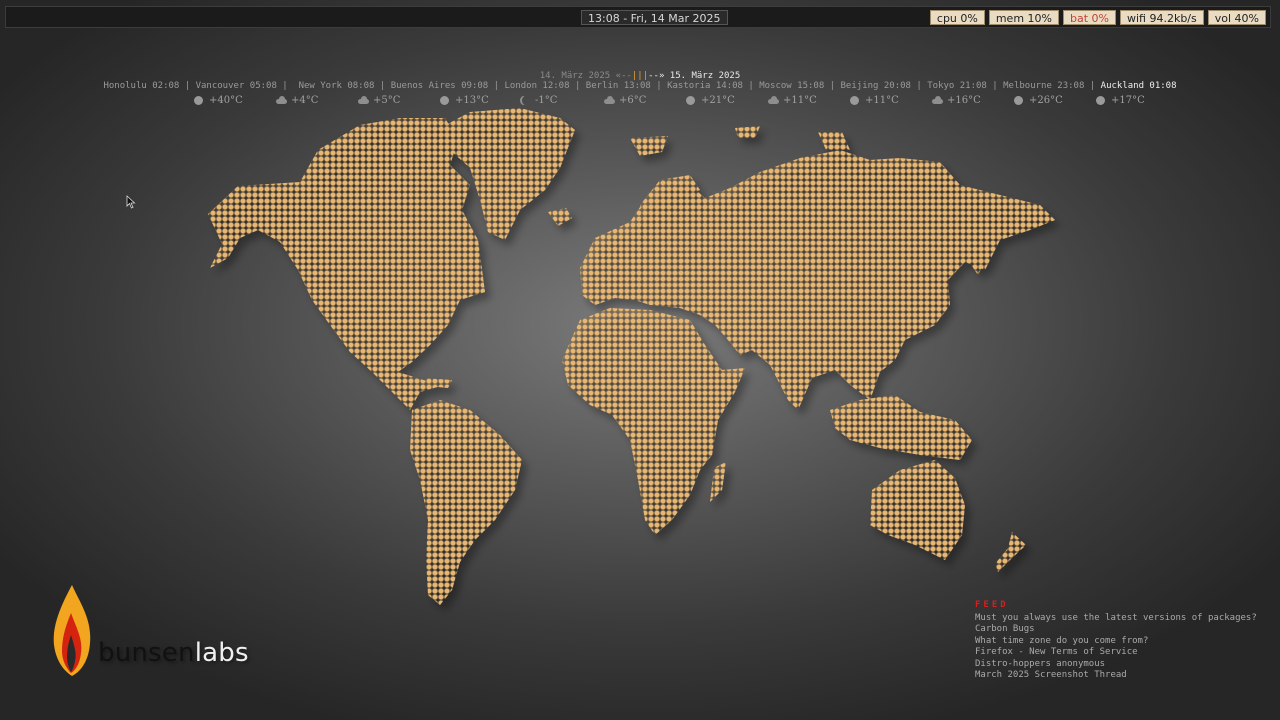 This screenshot has width=1280, height=720. I want to click on date-right: --» 15. März 2025, so click(694, 76).